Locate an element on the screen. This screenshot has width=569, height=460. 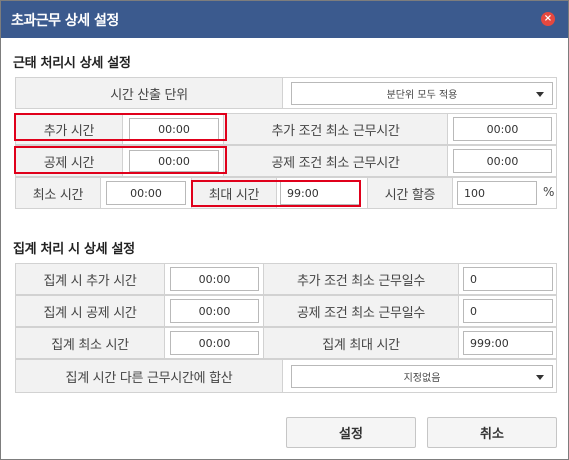
summary-section-title: 집계 처리 시 상세 설정 is located at coordinates (74, 249).